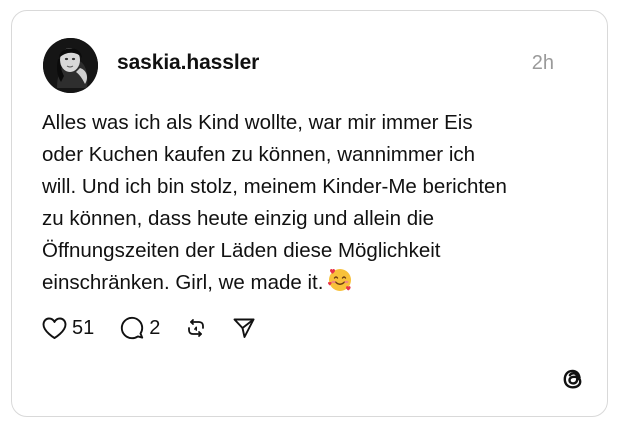 The image size is (620, 430). I want to click on reply-count: 2, so click(155, 327).